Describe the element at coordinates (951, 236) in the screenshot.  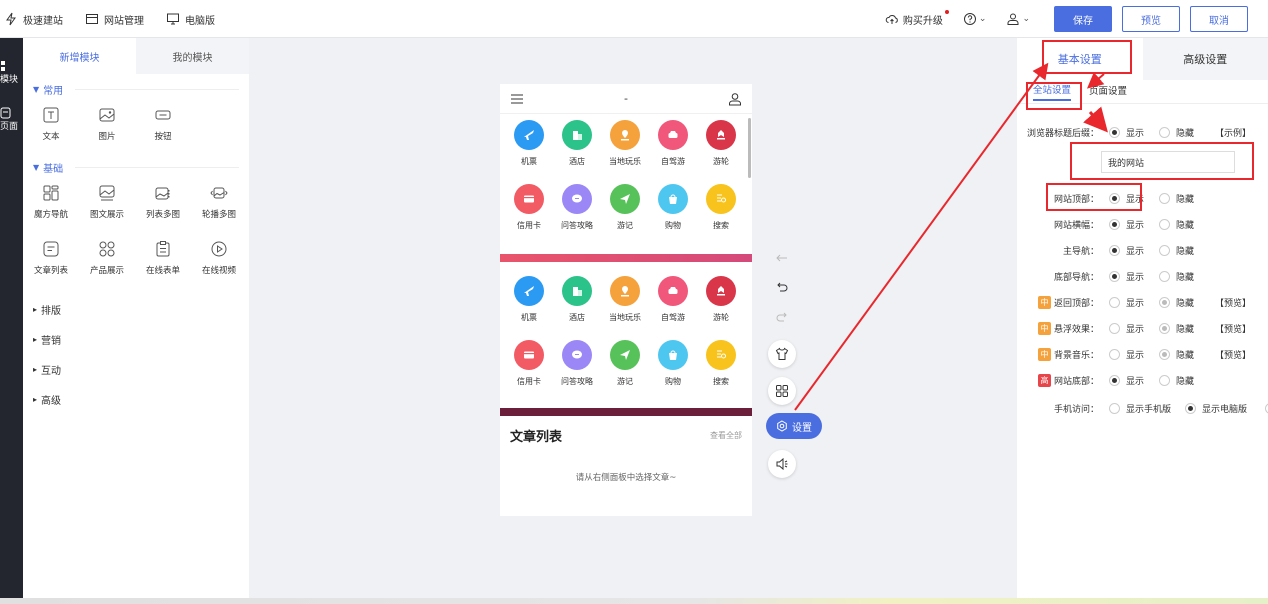
I see `annotation-arrows` at that location.